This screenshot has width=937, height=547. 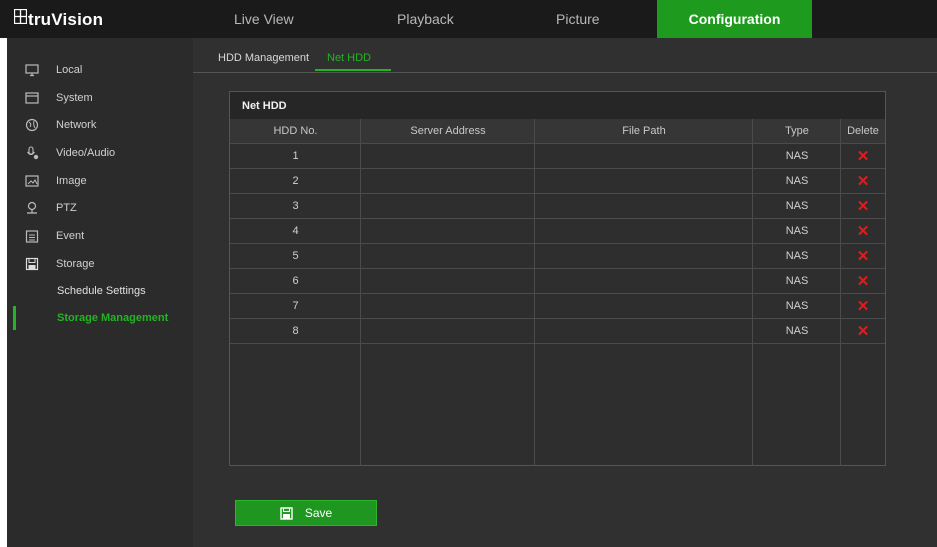 What do you see at coordinates (14, 318) in the screenshot?
I see `active-indicator` at bounding box center [14, 318].